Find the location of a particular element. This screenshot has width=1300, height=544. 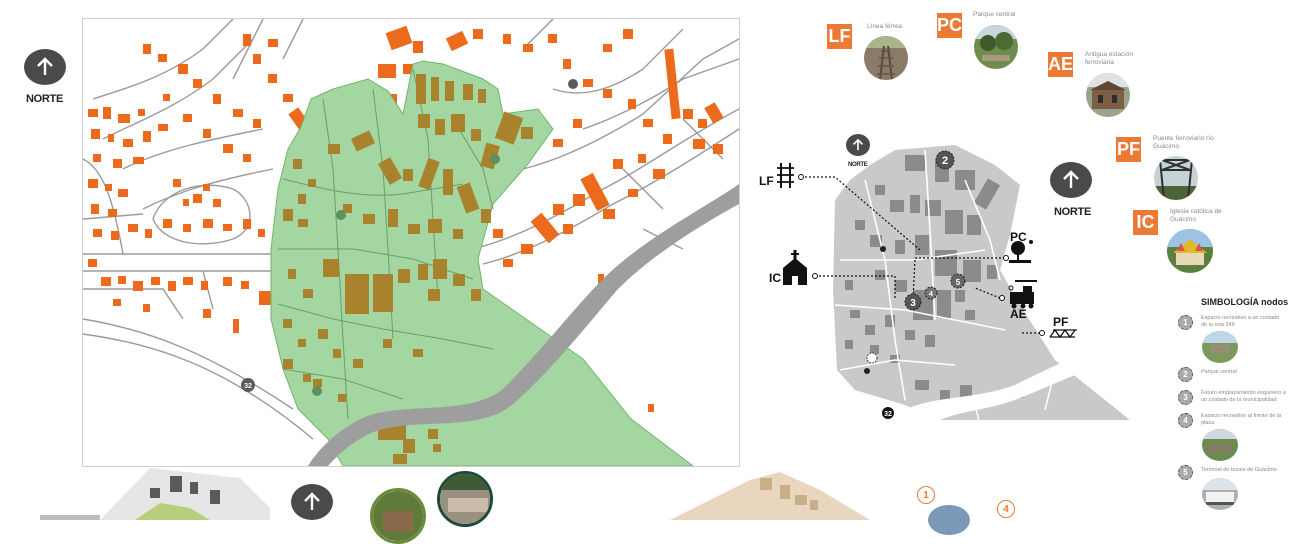

bridge-icon is located at coordinates (1063, 333).